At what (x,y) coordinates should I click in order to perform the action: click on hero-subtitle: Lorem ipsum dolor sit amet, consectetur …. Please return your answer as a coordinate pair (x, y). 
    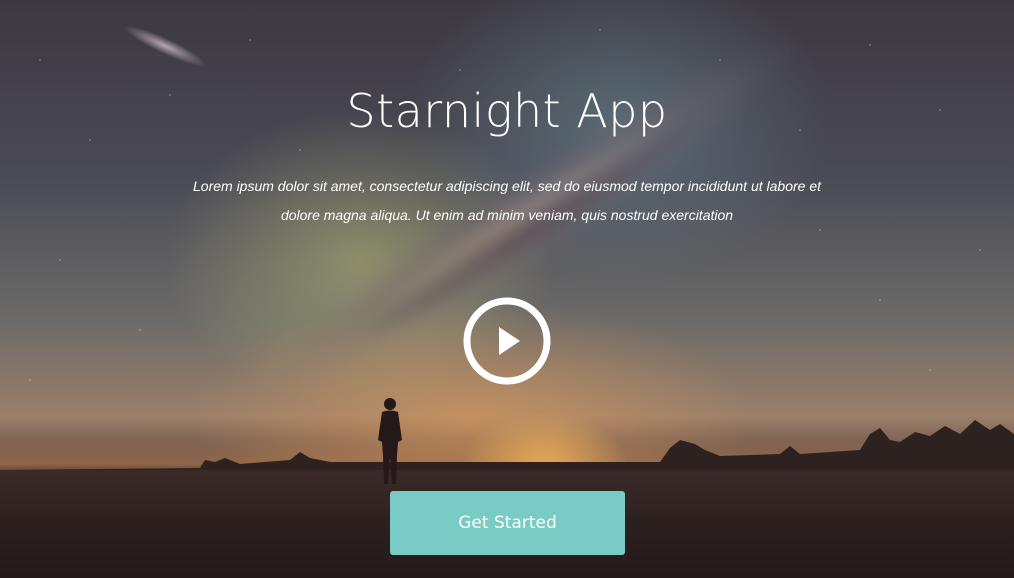
    Looking at the image, I should click on (507, 200).